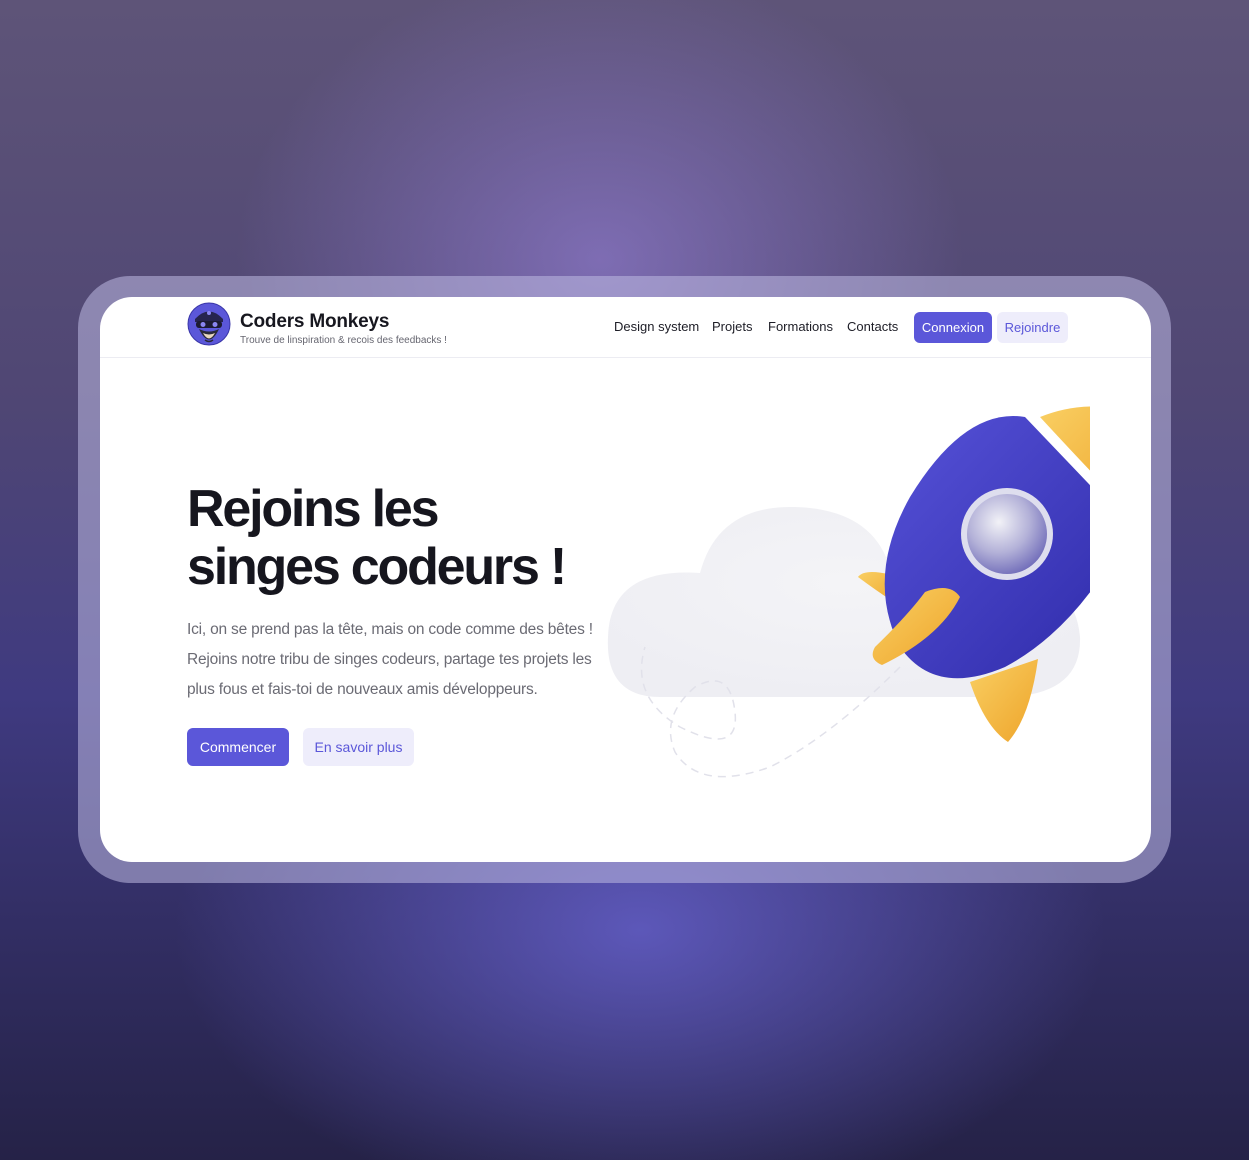 This screenshot has width=1249, height=1160. What do you see at coordinates (953, 327) in the screenshot?
I see `login-button: Connexion` at bounding box center [953, 327].